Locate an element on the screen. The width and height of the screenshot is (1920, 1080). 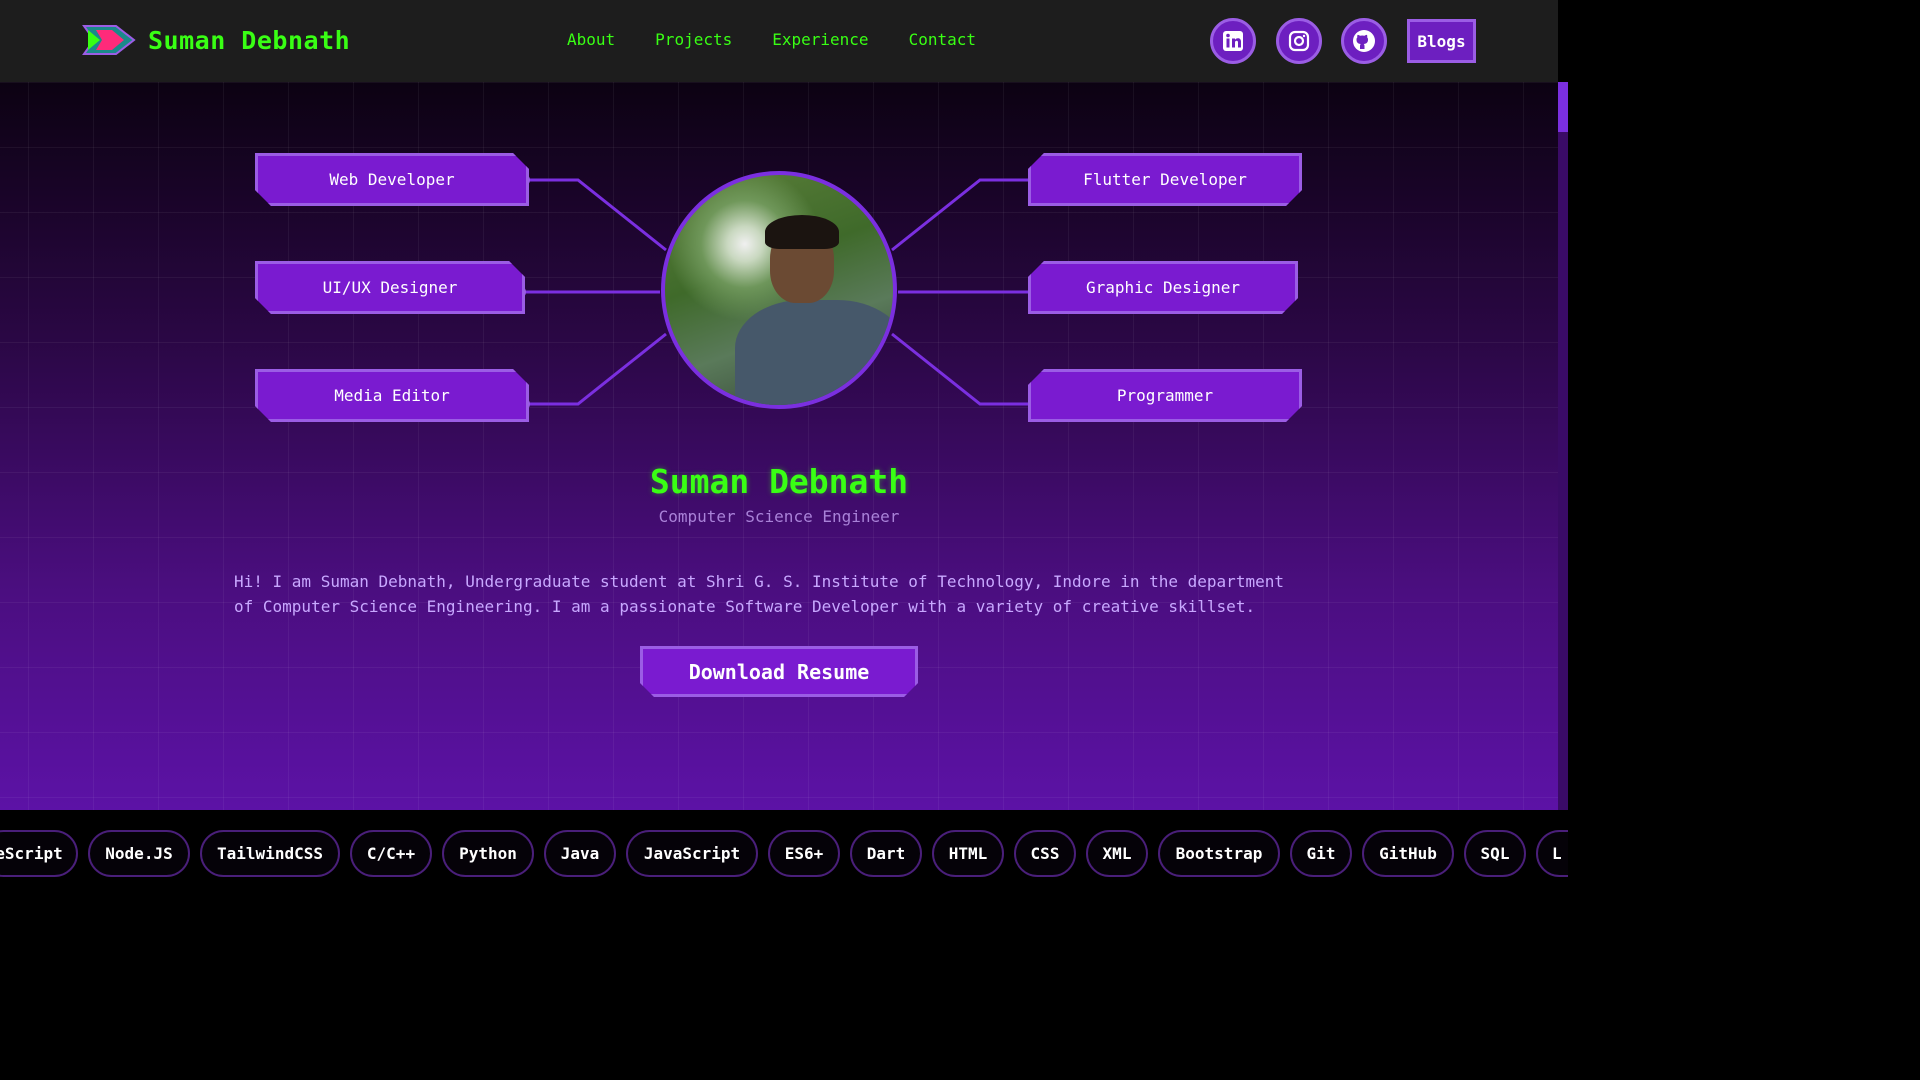
skill-chip: C/C++ is located at coordinates (391, 853).